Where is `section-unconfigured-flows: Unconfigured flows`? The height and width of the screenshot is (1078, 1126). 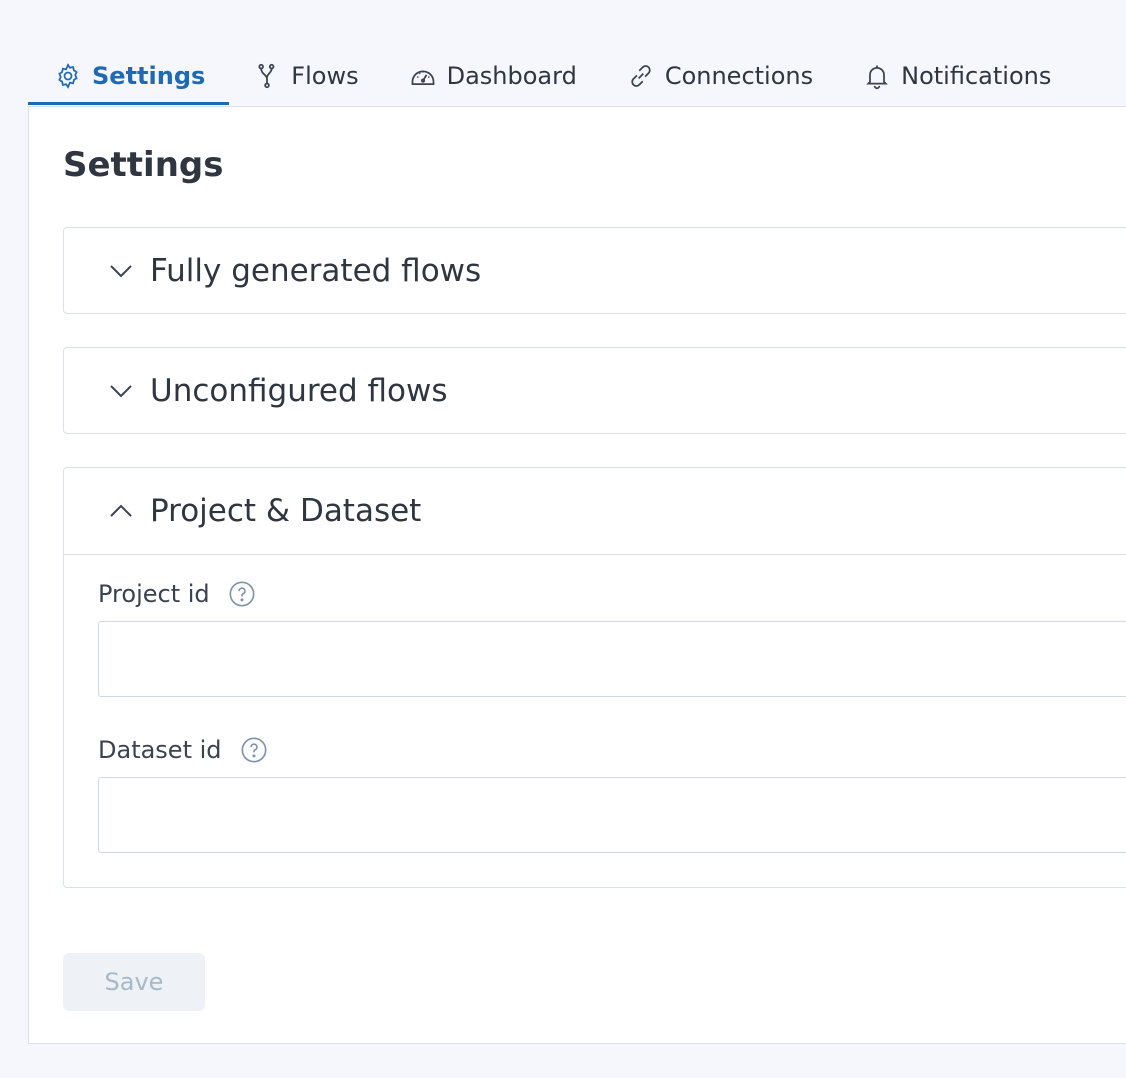 section-unconfigured-flows: Unconfigured flows is located at coordinates (594, 390).